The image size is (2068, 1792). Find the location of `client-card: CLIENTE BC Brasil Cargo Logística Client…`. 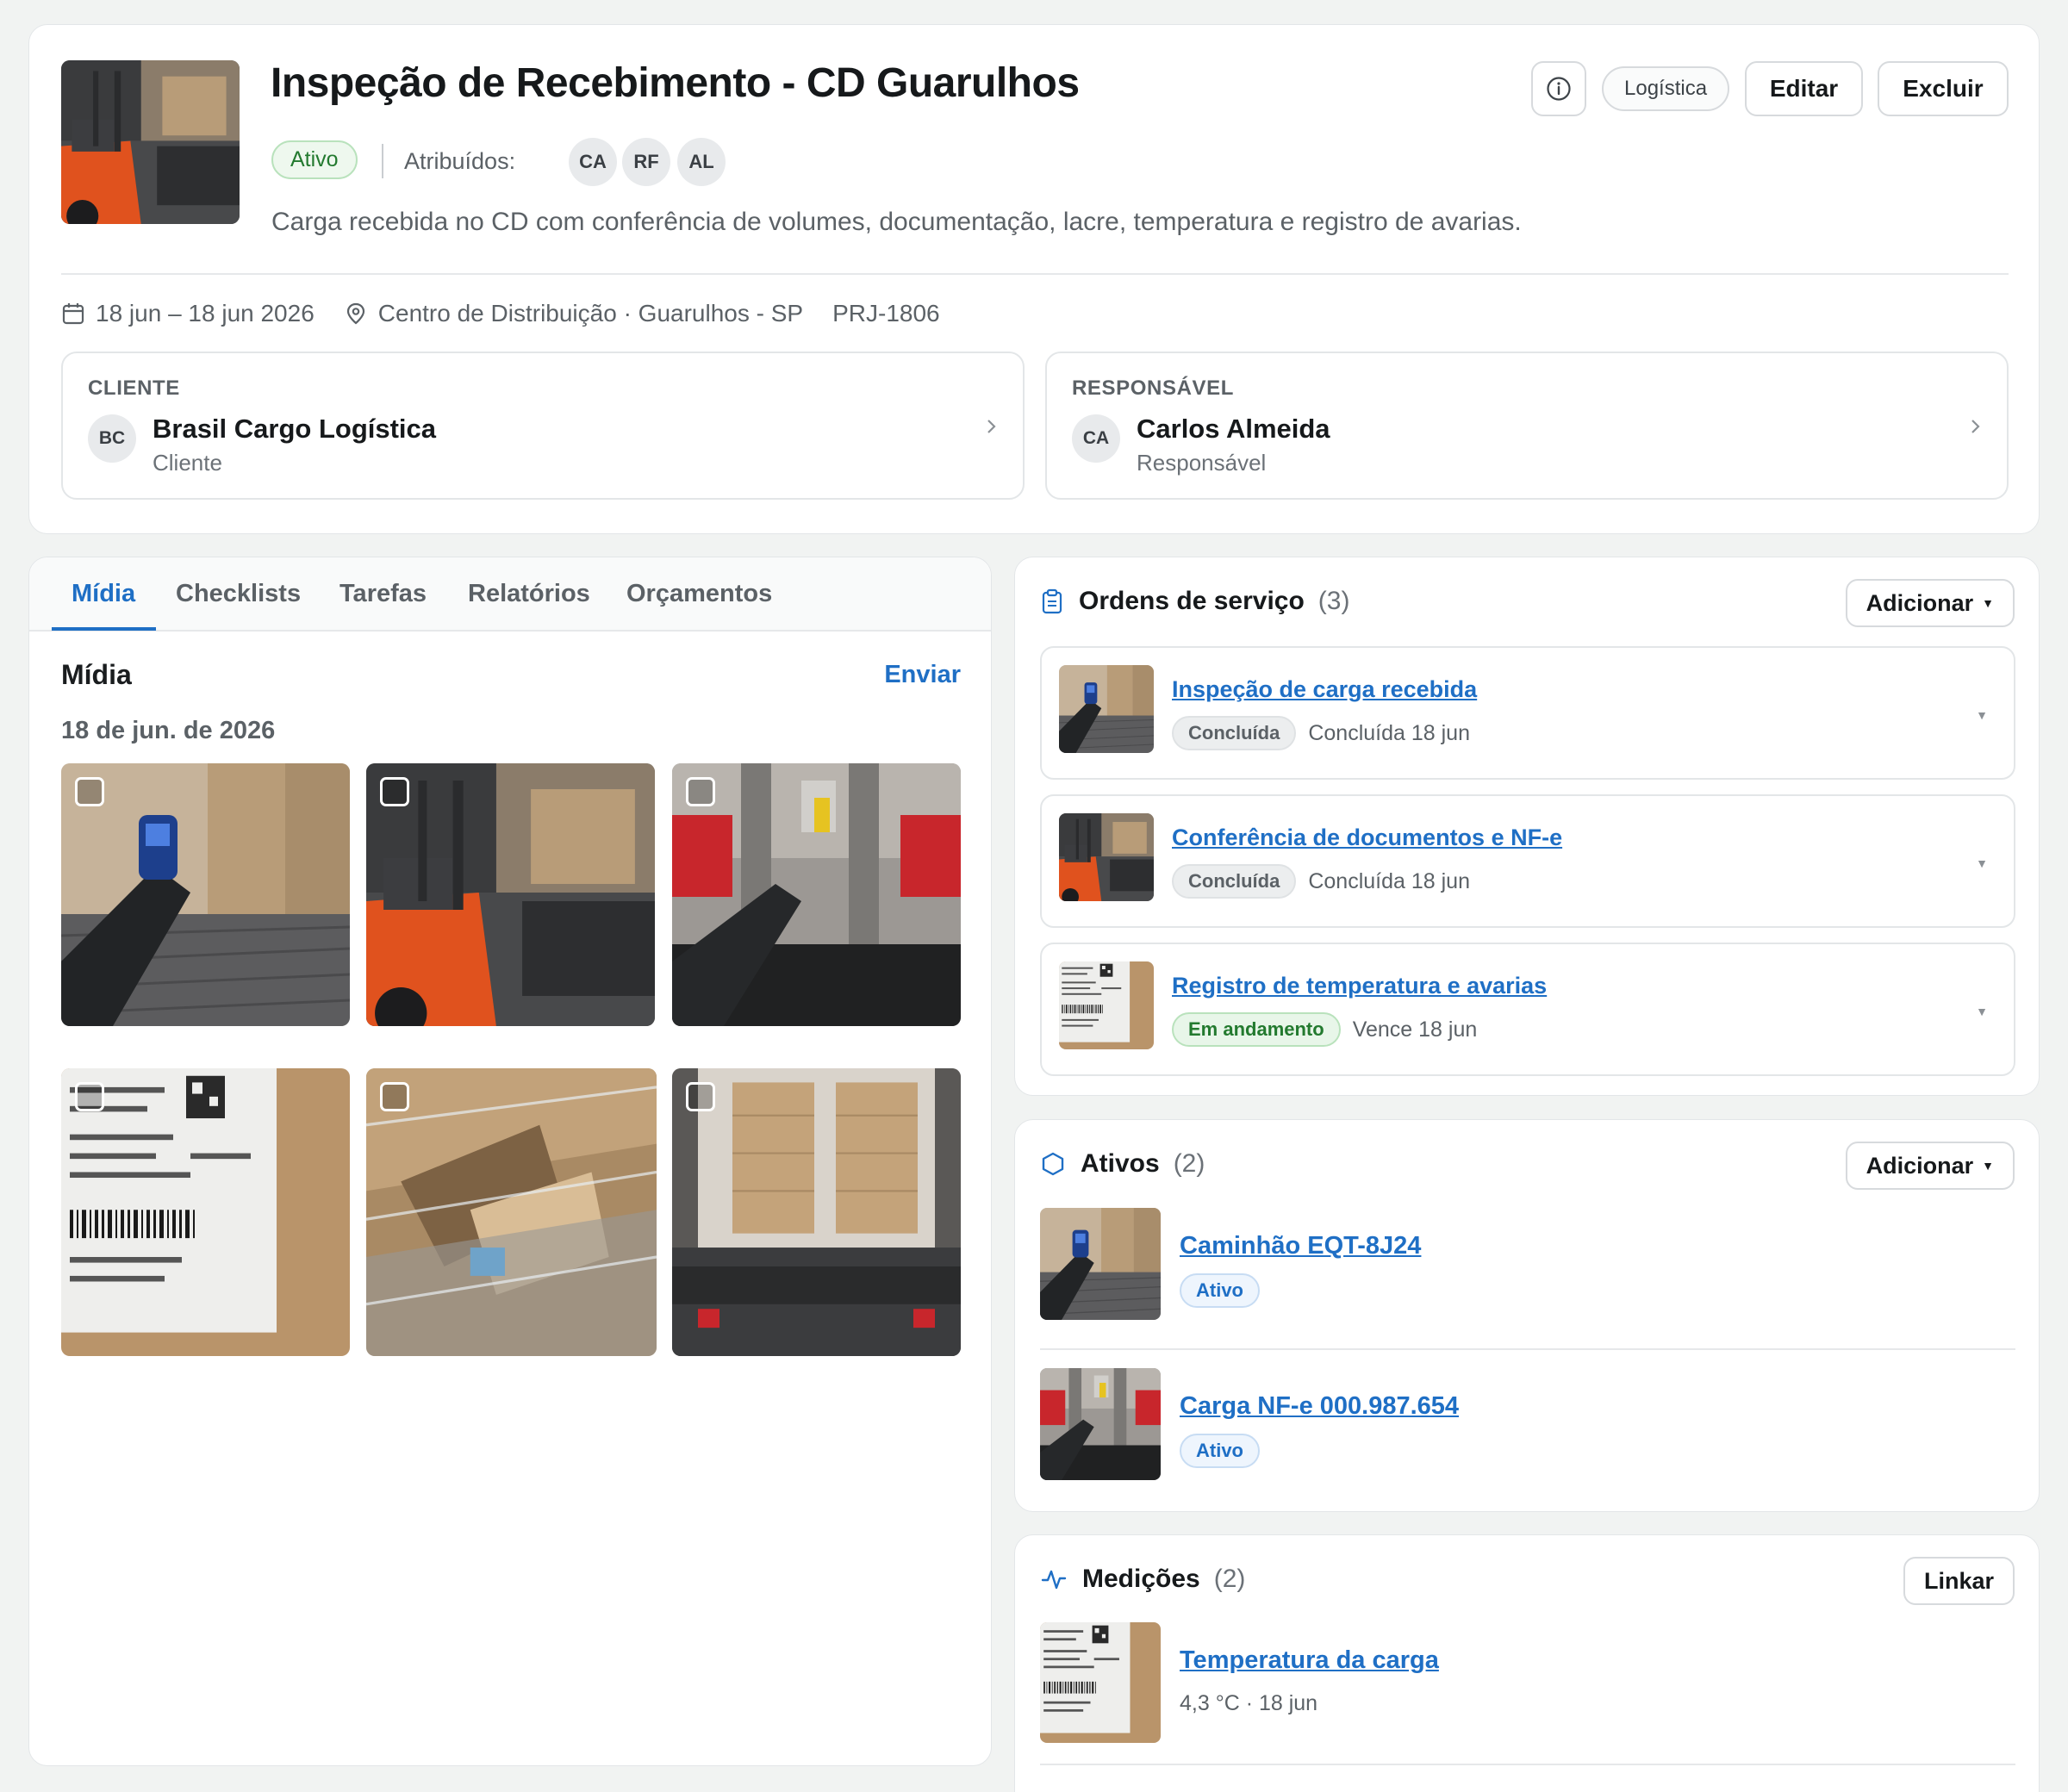

client-card: CLIENTE BC Brasil Cargo Logística Client… is located at coordinates (543, 426).